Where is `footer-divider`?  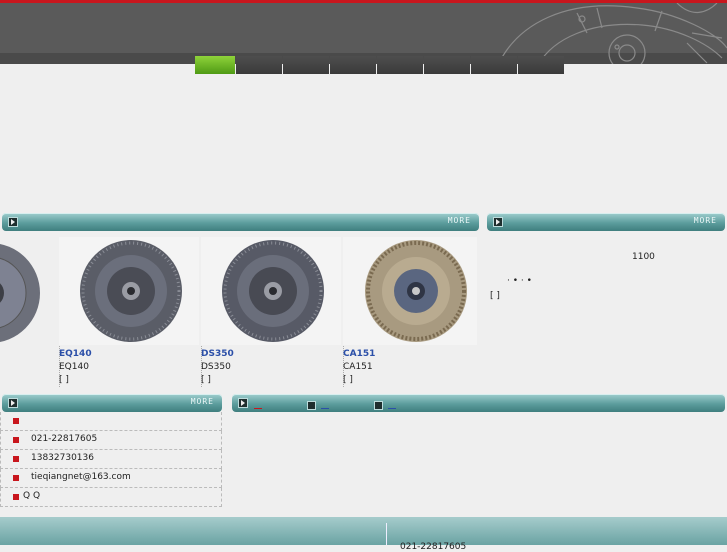 footer-divider is located at coordinates (386, 534).